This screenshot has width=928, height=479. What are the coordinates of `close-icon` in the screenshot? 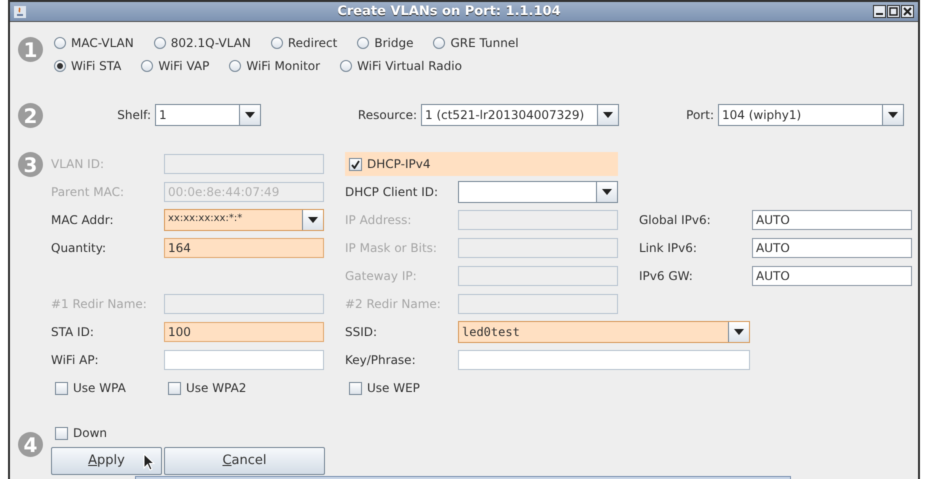 It's located at (907, 11).